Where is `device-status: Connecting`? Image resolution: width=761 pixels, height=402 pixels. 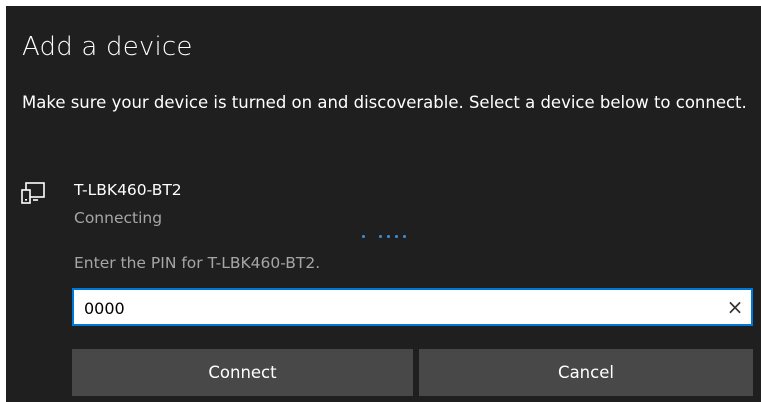
device-status: Connecting is located at coordinates (118, 218).